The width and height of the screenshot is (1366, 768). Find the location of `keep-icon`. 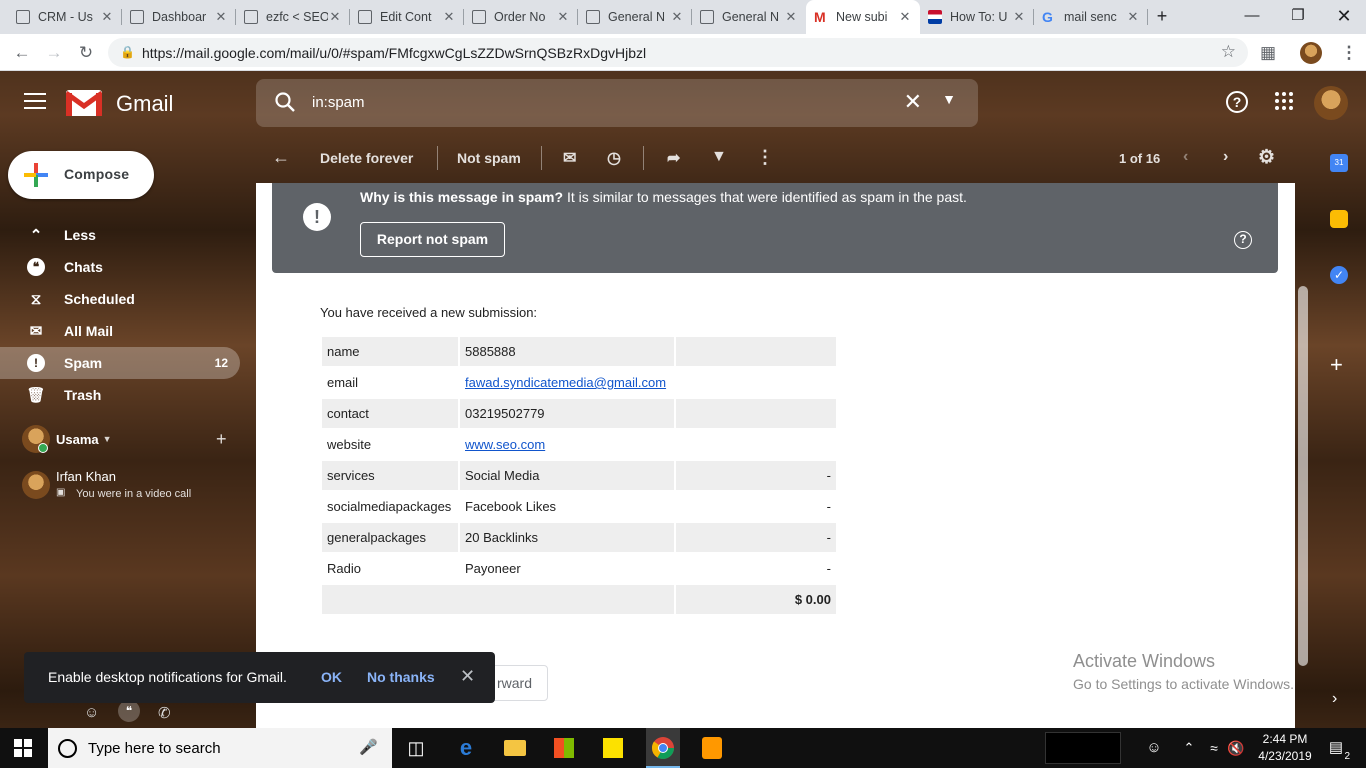

keep-icon is located at coordinates (1339, 219).